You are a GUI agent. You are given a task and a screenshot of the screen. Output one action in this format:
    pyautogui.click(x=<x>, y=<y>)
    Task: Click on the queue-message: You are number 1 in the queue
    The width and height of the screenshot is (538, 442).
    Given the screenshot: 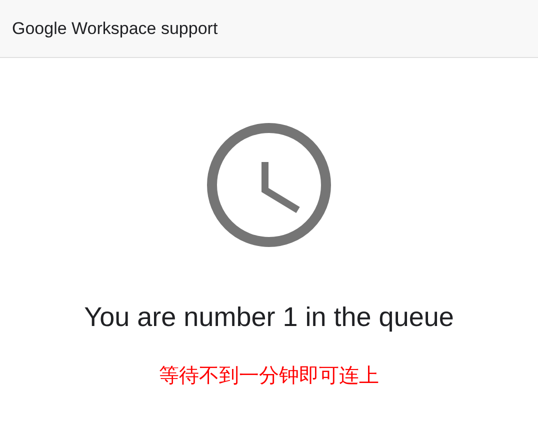 What is the action you would take?
    pyautogui.click(x=269, y=317)
    